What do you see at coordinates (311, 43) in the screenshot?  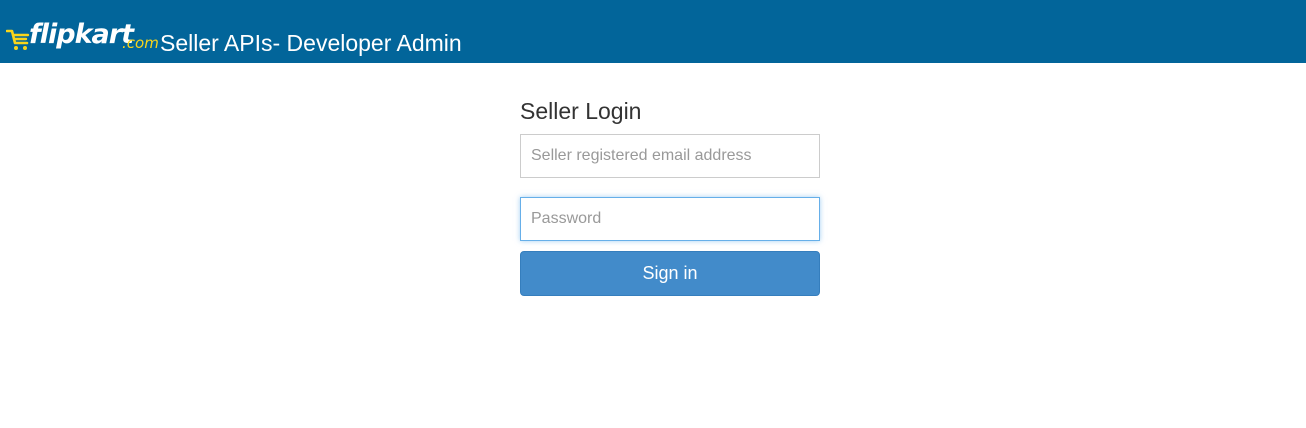 I see `app-title: Seller APIs- Developer Admin` at bounding box center [311, 43].